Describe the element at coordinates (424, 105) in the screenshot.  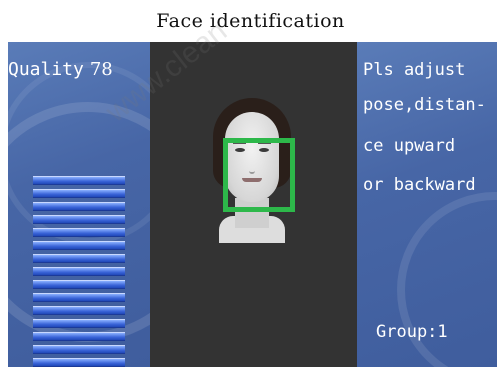
I see `prompt-line: pose,distan-` at that location.